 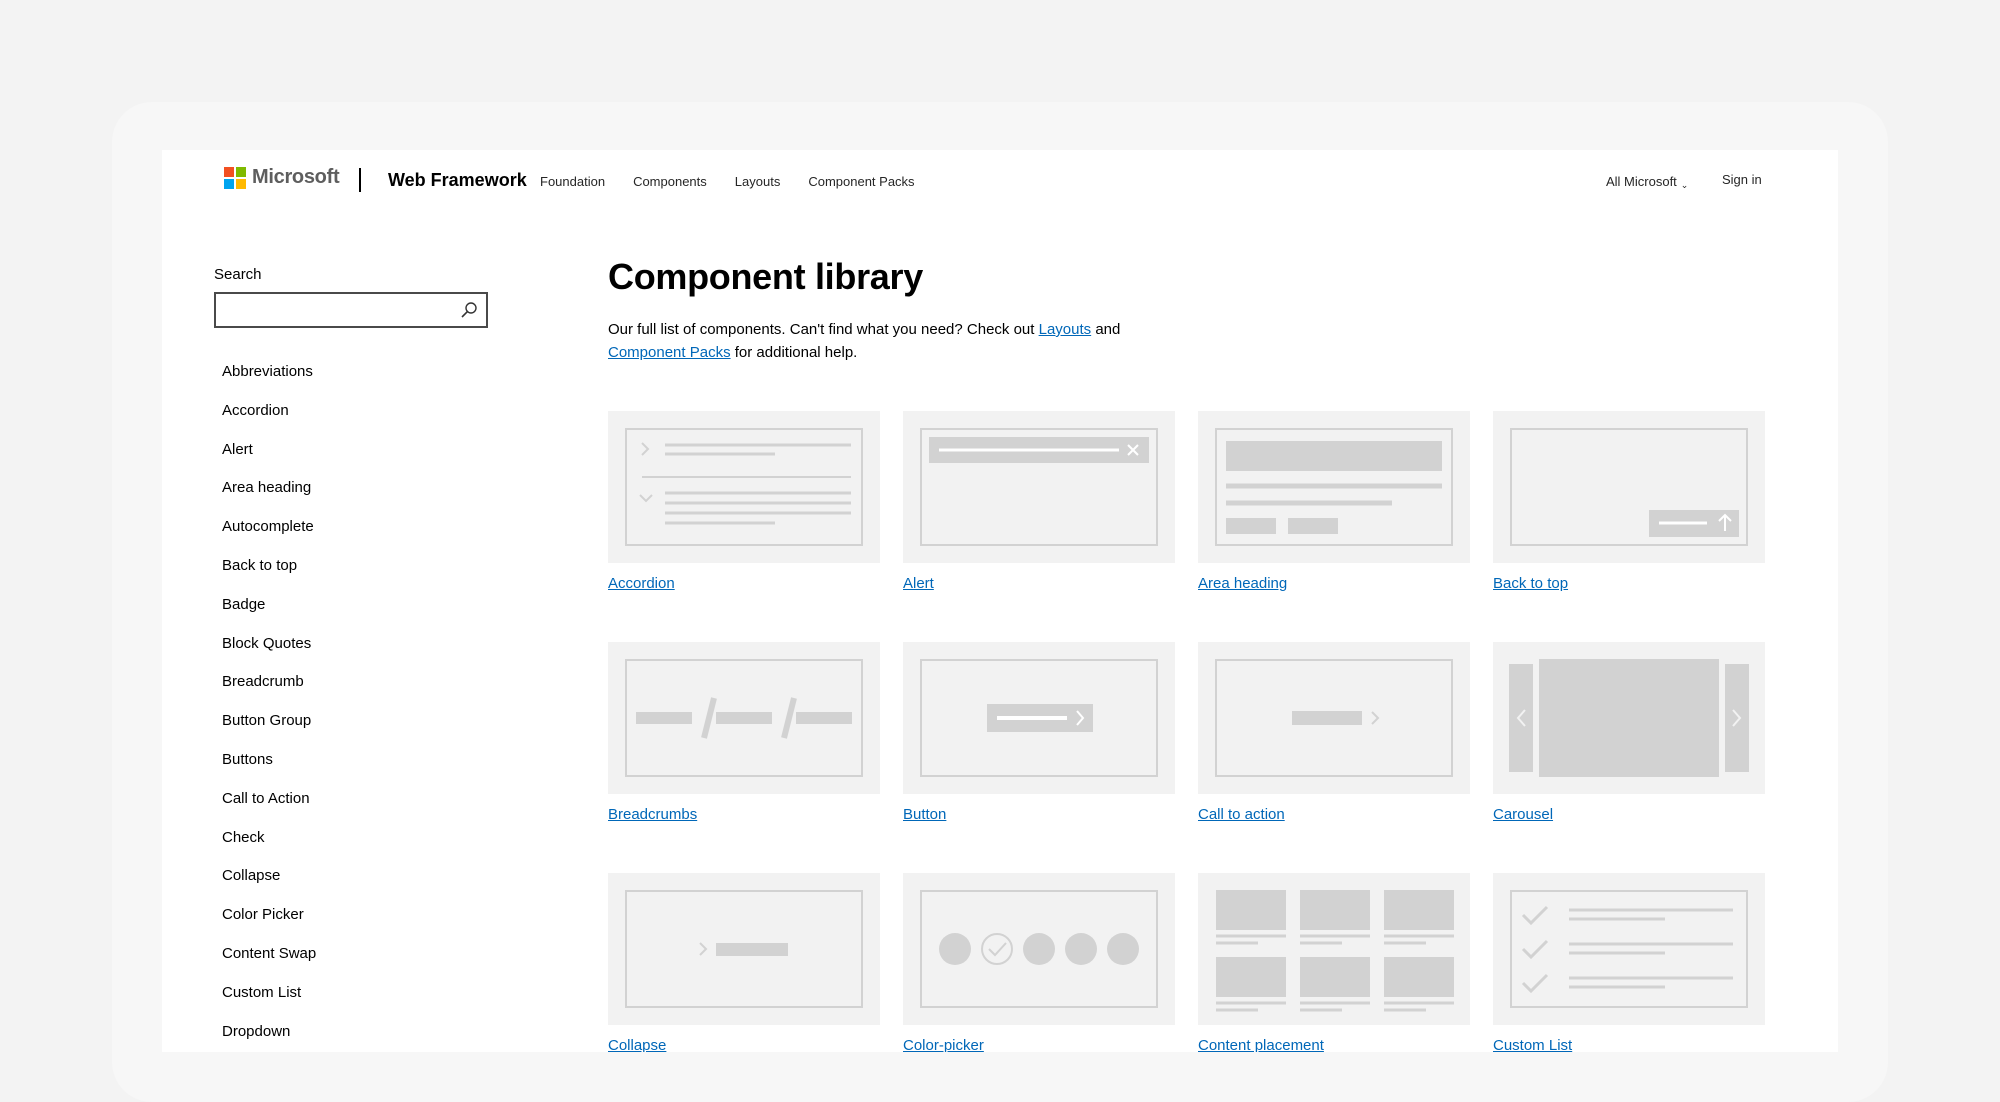 What do you see at coordinates (1334, 1044) in the screenshot?
I see `card-link-content-placement: Content placement` at bounding box center [1334, 1044].